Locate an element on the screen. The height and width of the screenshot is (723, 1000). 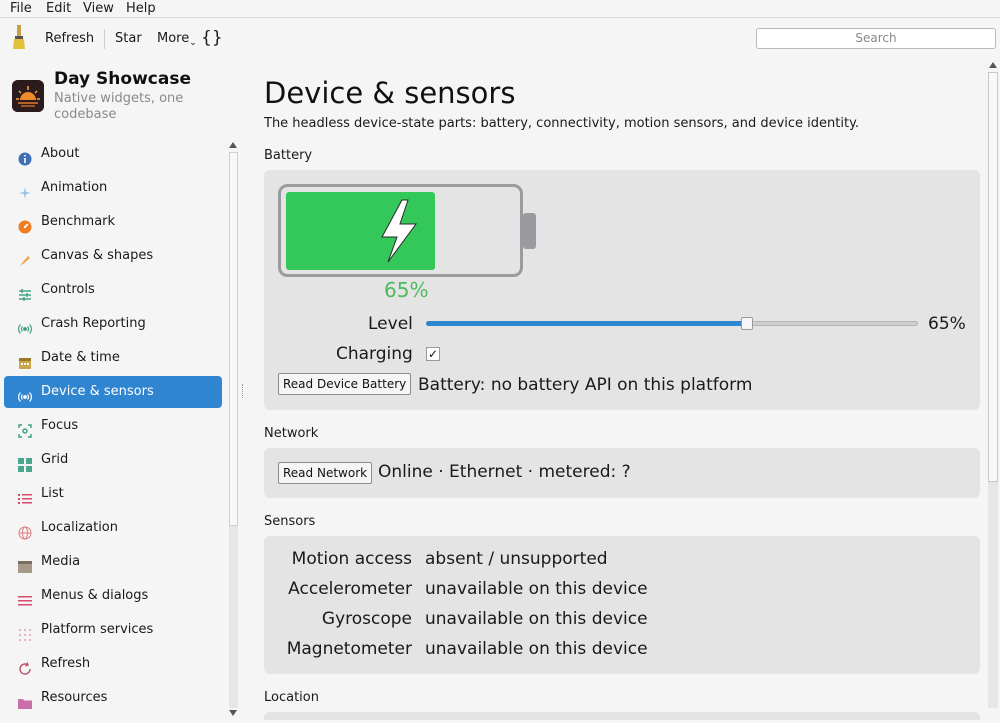
app-title: Day Showcase is located at coordinates (122, 79).